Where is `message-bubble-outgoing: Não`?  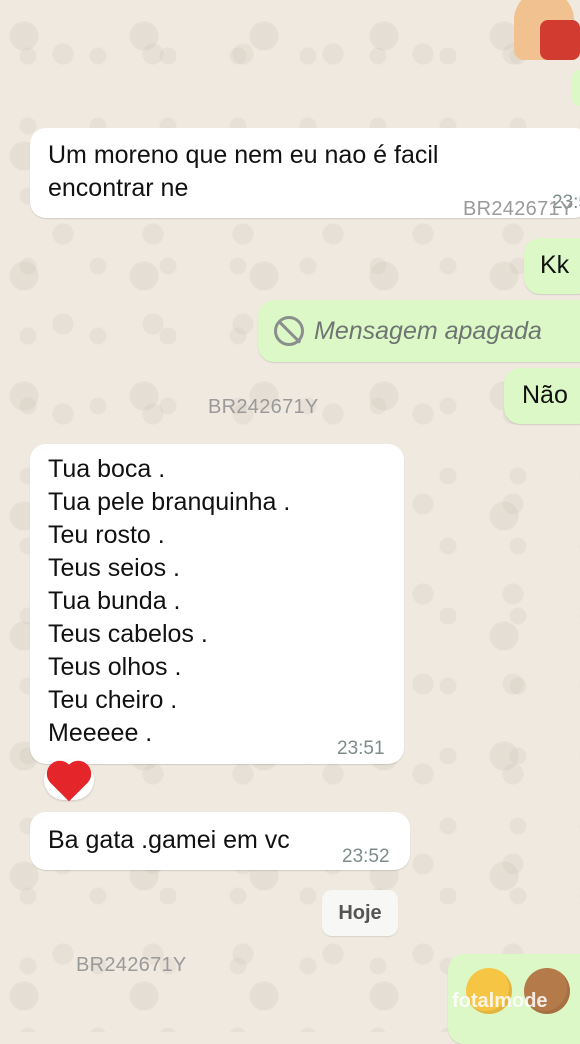
message-bubble-outgoing: Não is located at coordinates (542, 396).